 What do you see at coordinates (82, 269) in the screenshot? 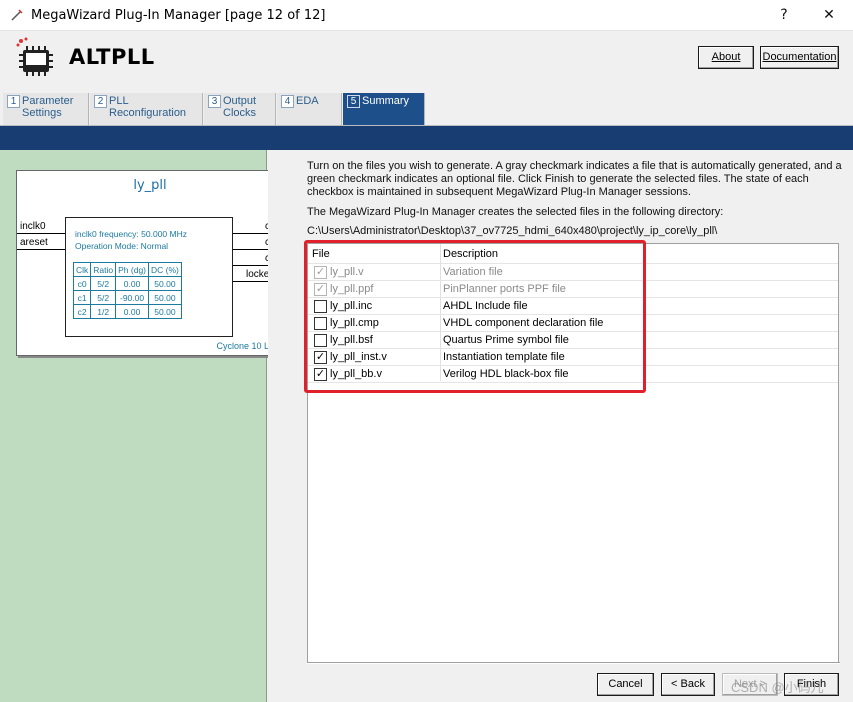
I see `table-header: Clk` at bounding box center [82, 269].